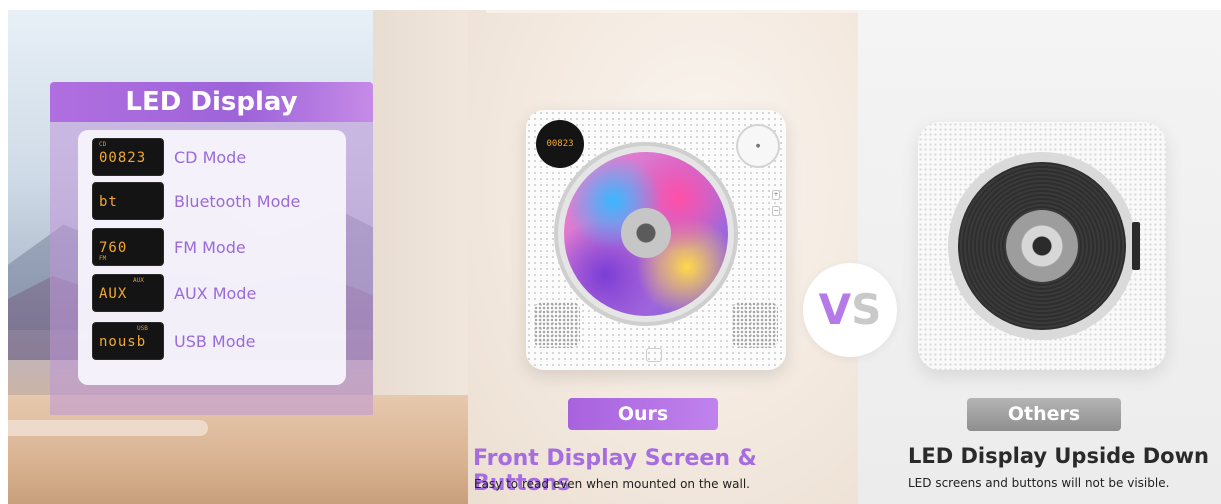 The height and width of the screenshot is (504, 1221). What do you see at coordinates (169, 157) in the screenshot?
I see `mode-row-cd: CD 00823 CD Mode` at bounding box center [169, 157].